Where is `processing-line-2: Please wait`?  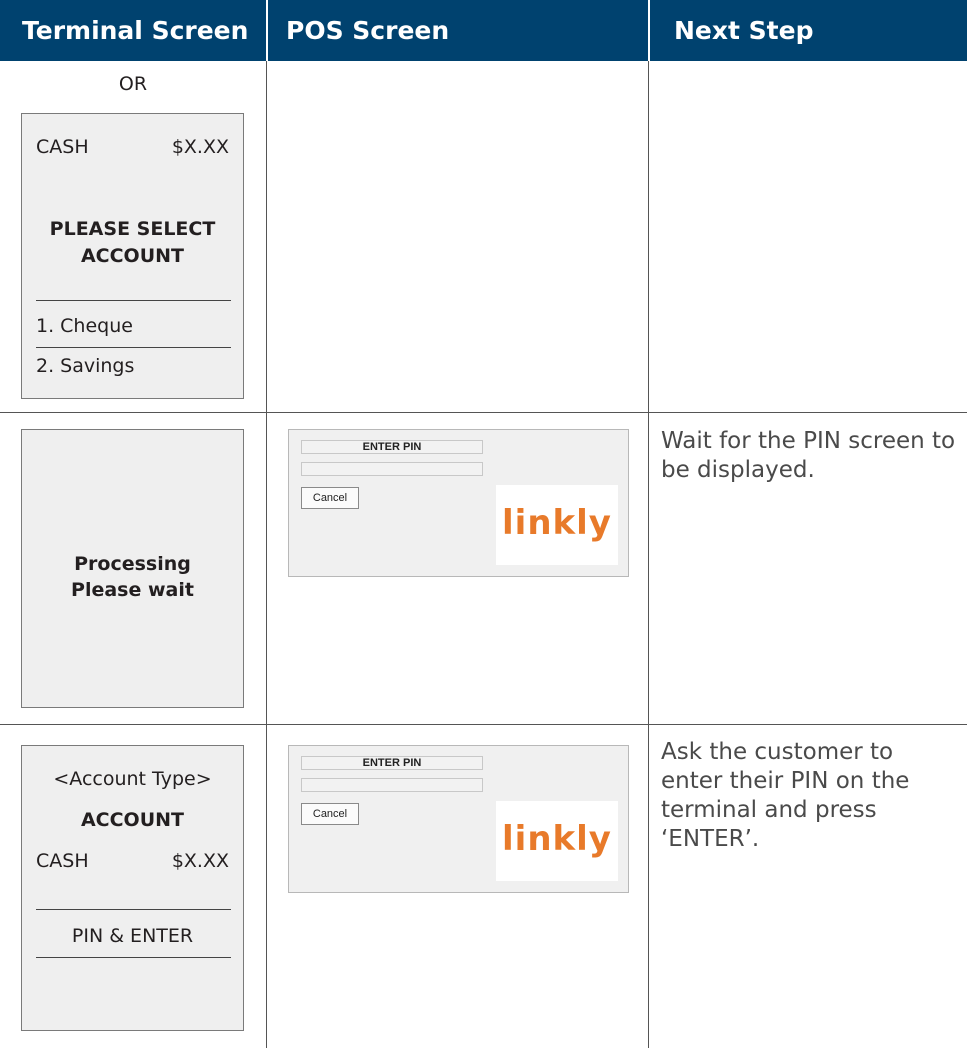 processing-line-2: Please wait is located at coordinates (132, 590).